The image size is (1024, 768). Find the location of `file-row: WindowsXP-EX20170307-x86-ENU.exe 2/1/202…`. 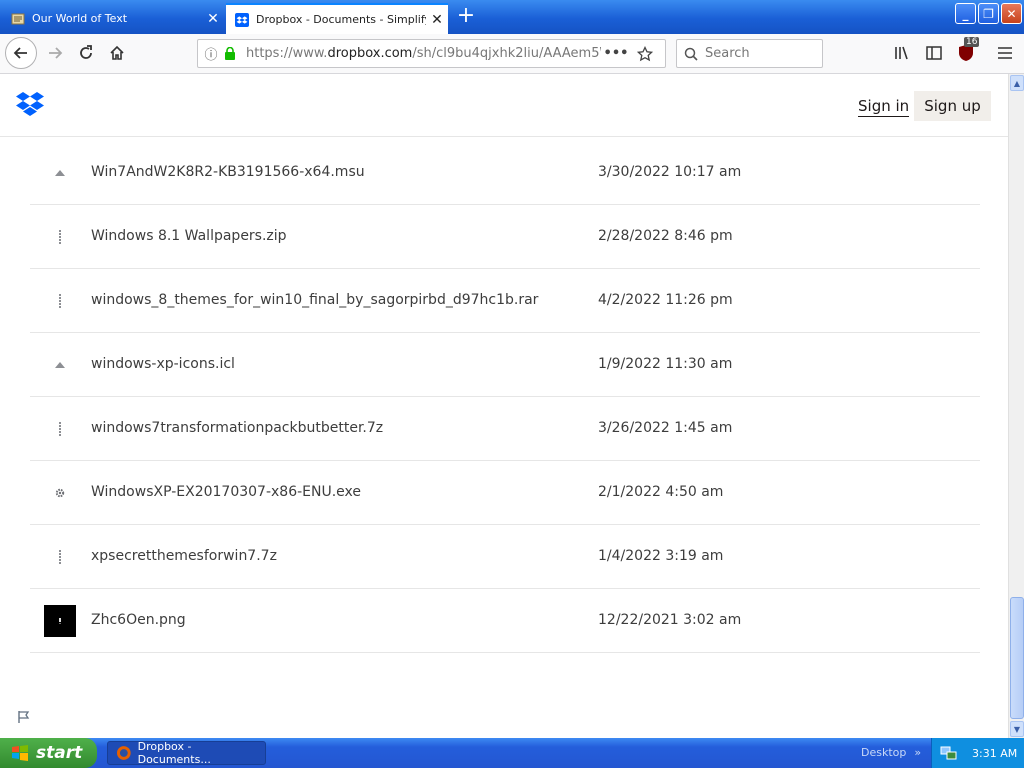

file-row: WindowsXP-EX20170307-x86-ENU.exe 2/1/202… is located at coordinates (505, 493).